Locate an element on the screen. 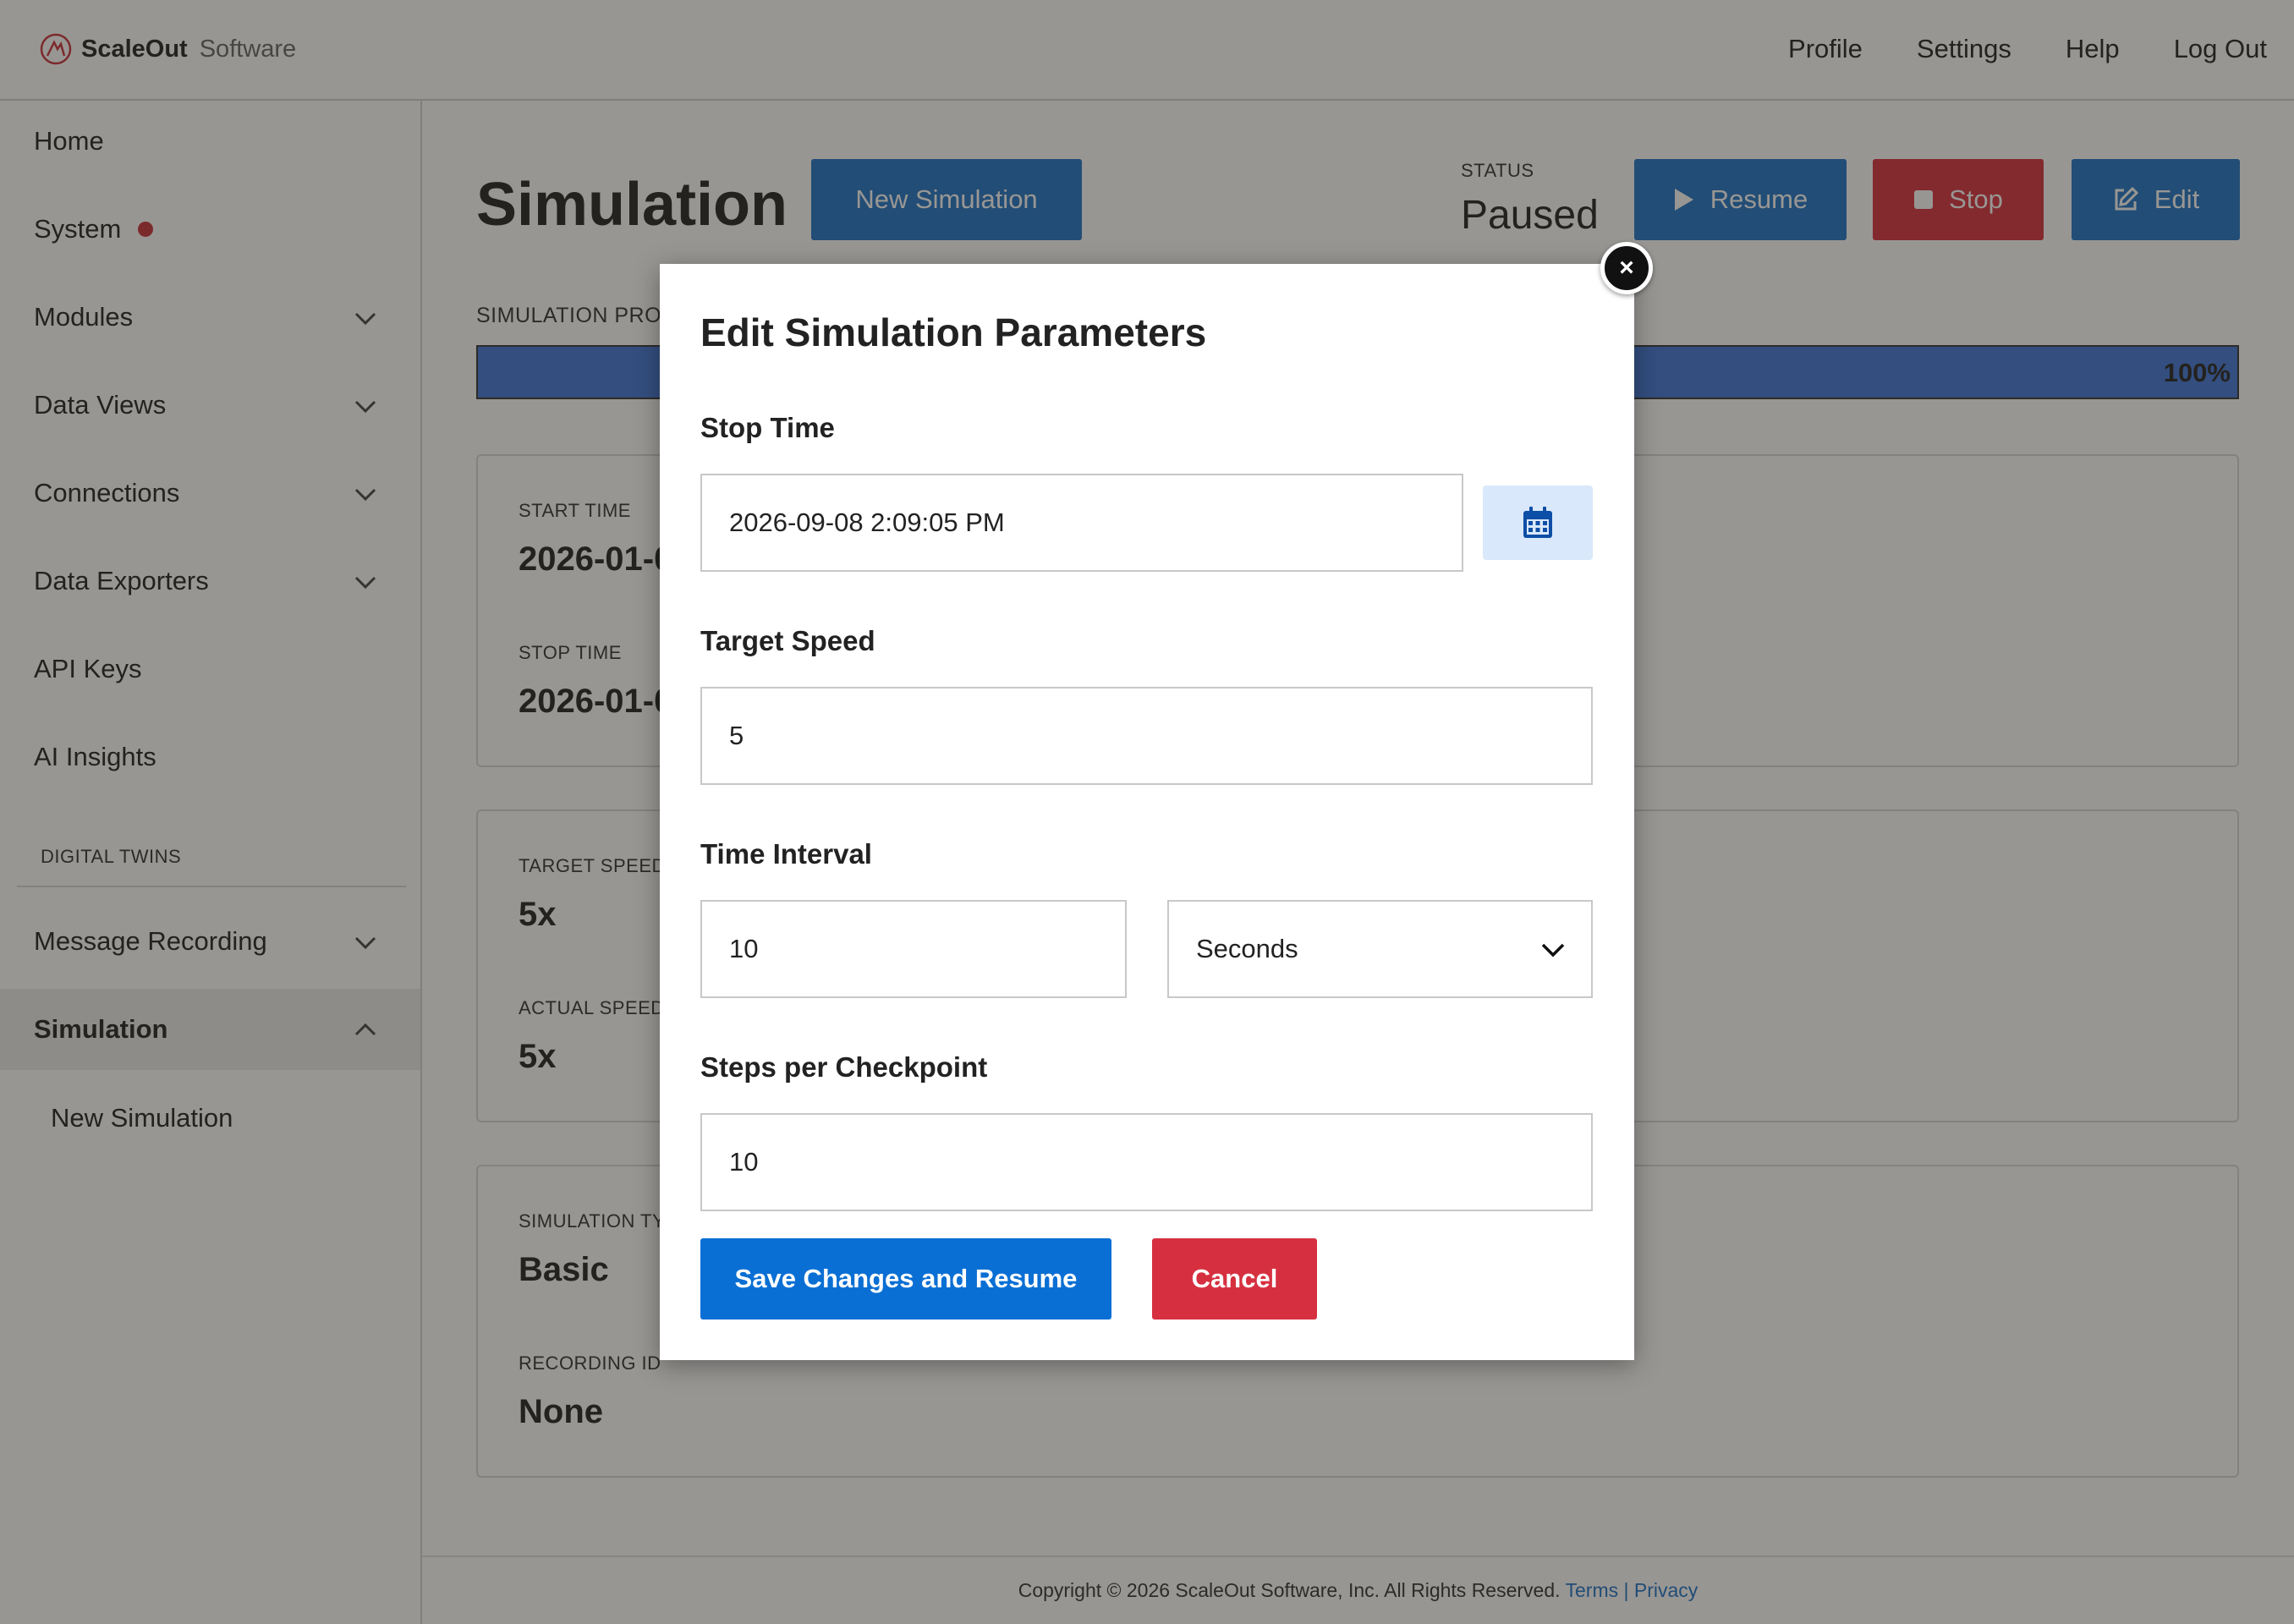 The image size is (2294, 1624). cancel-button: Cancel is located at coordinates (1234, 1279).